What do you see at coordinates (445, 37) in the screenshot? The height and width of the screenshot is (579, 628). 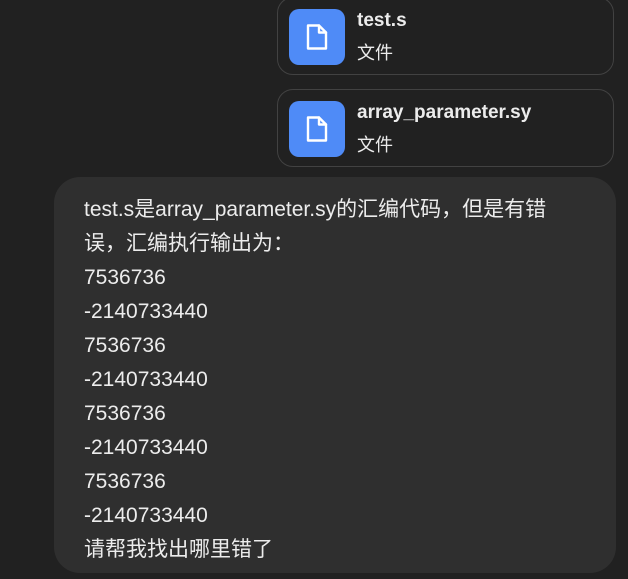 I see `attachment-card-test-s: test.s 文件` at bounding box center [445, 37].